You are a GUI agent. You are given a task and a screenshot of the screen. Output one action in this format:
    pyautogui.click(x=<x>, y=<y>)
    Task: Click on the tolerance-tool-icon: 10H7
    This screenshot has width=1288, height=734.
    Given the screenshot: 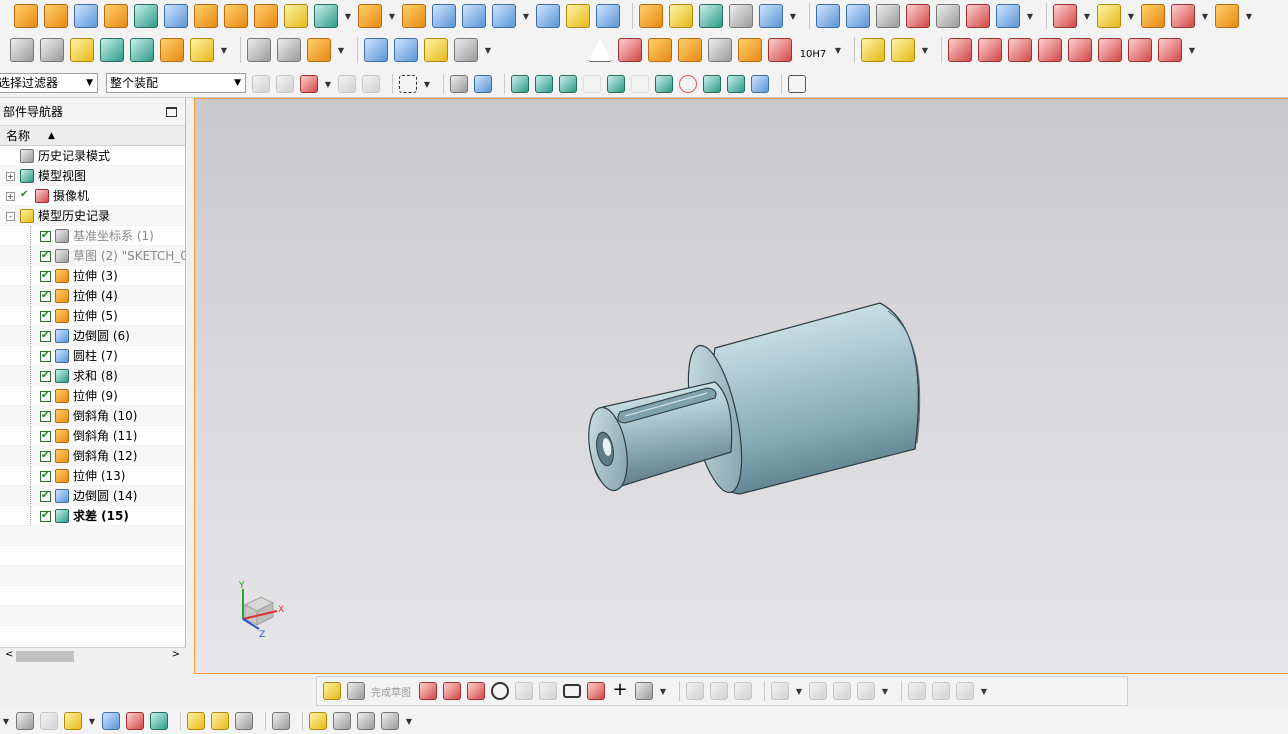 What is the action you would take?
    pyautogui.click(x=813, y=50)
    